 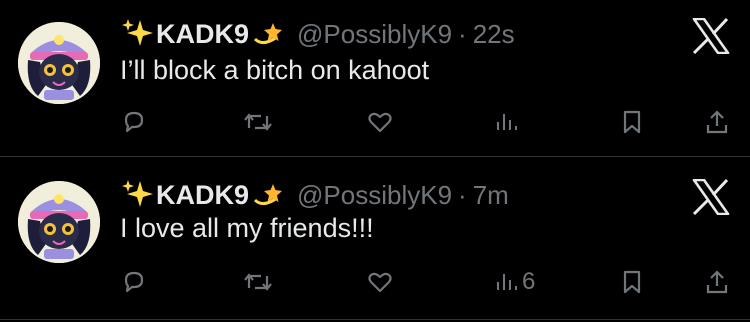 What do you see at coordinates (529, 281) in the screenshot?
I see `views-count: 6` at bounding box center [529, 281].